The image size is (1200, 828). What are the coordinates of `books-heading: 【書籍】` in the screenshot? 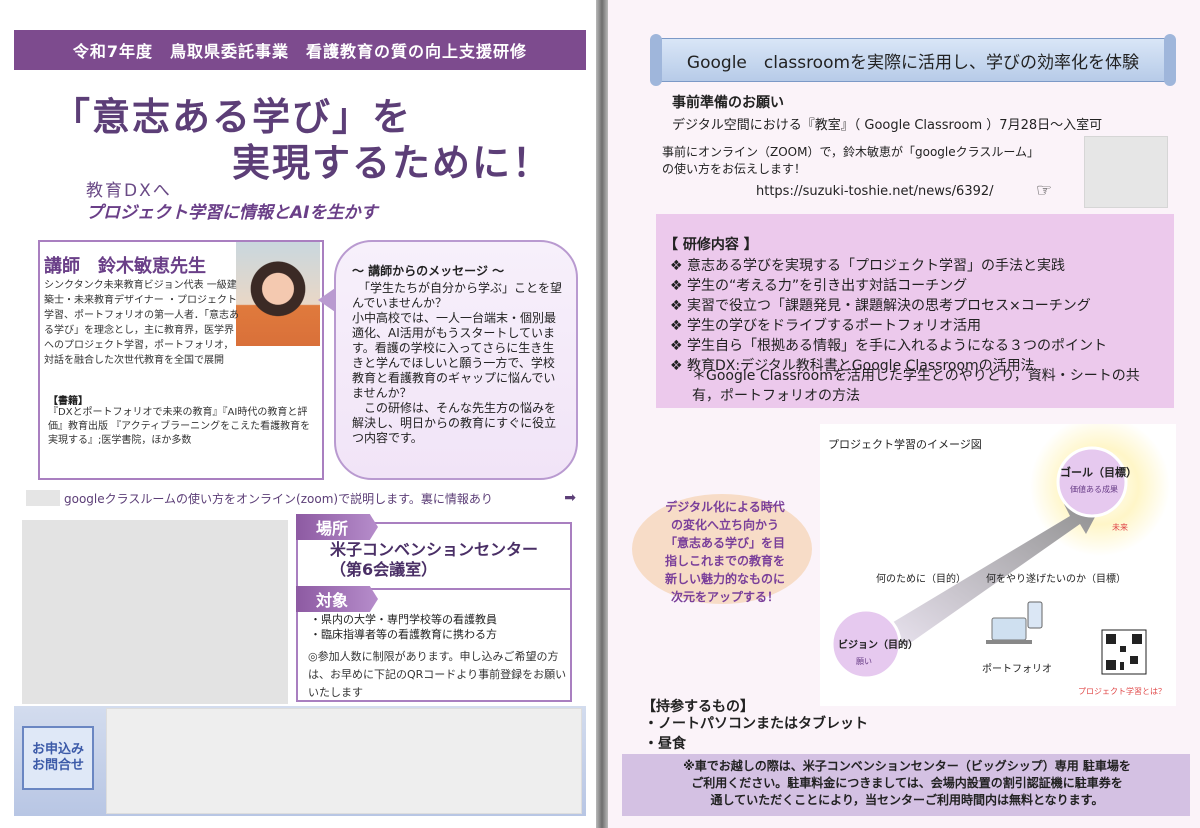 It's located at (68, 401).